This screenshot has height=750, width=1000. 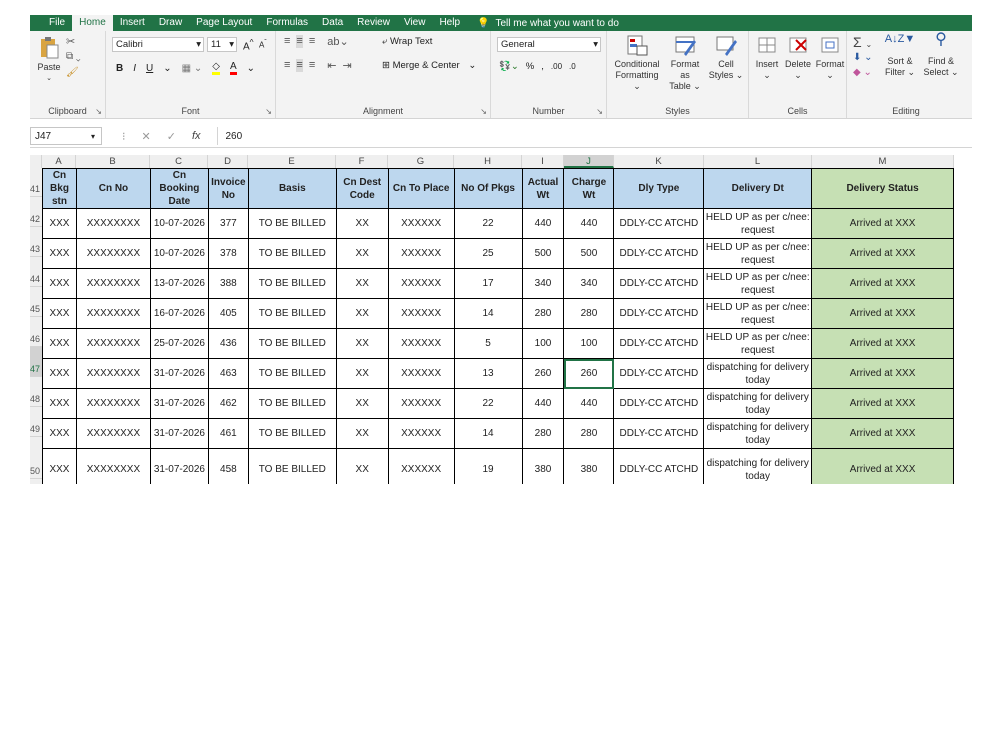 What do you see at coordinates (292, 188) in the screenshot?
I see `column-title-basis: Basis` at bounding box center [292, 188].